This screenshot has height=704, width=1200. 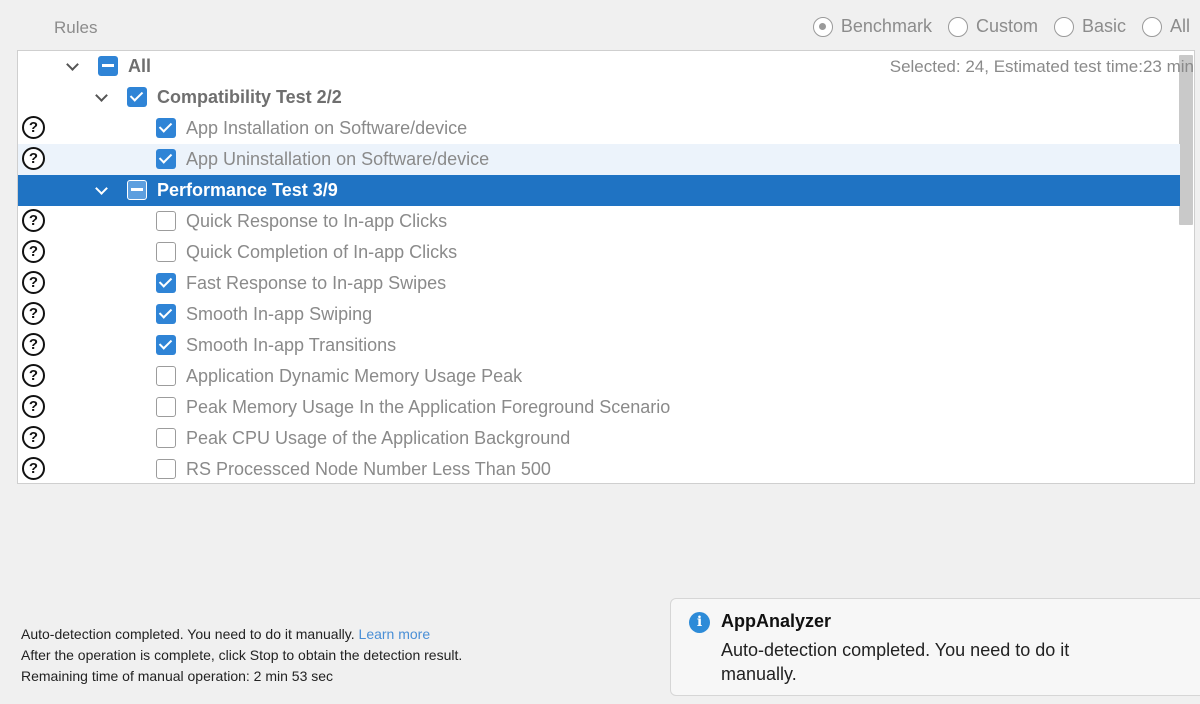 What do you see at coordinates (886, 26) in the screenshot?
I see `radio-label: Benchmark` at bounding box center [886, 26].